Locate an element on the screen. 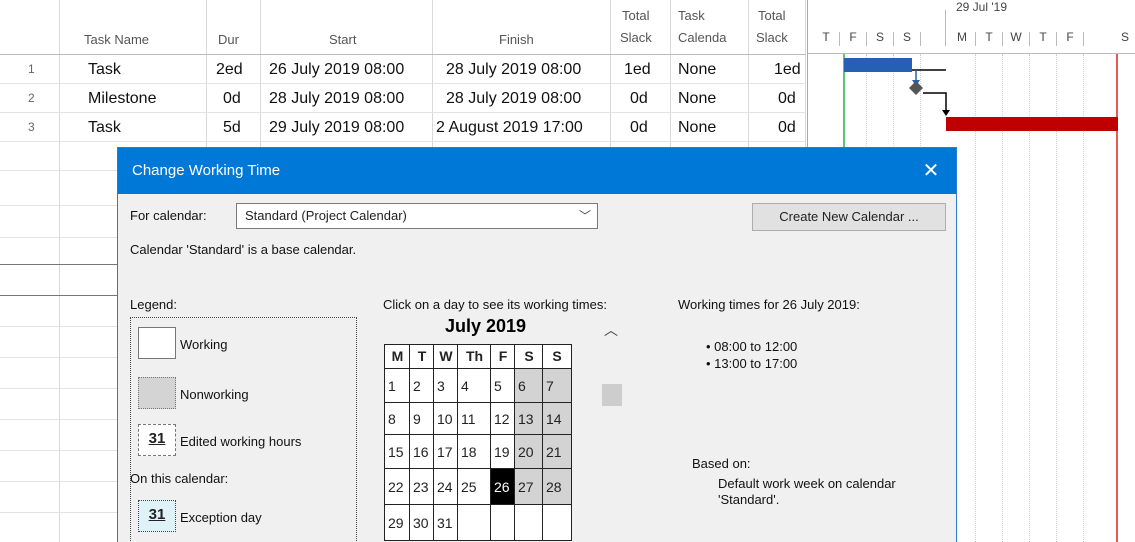  weekday-header: T is located at coordinates (422, 356).